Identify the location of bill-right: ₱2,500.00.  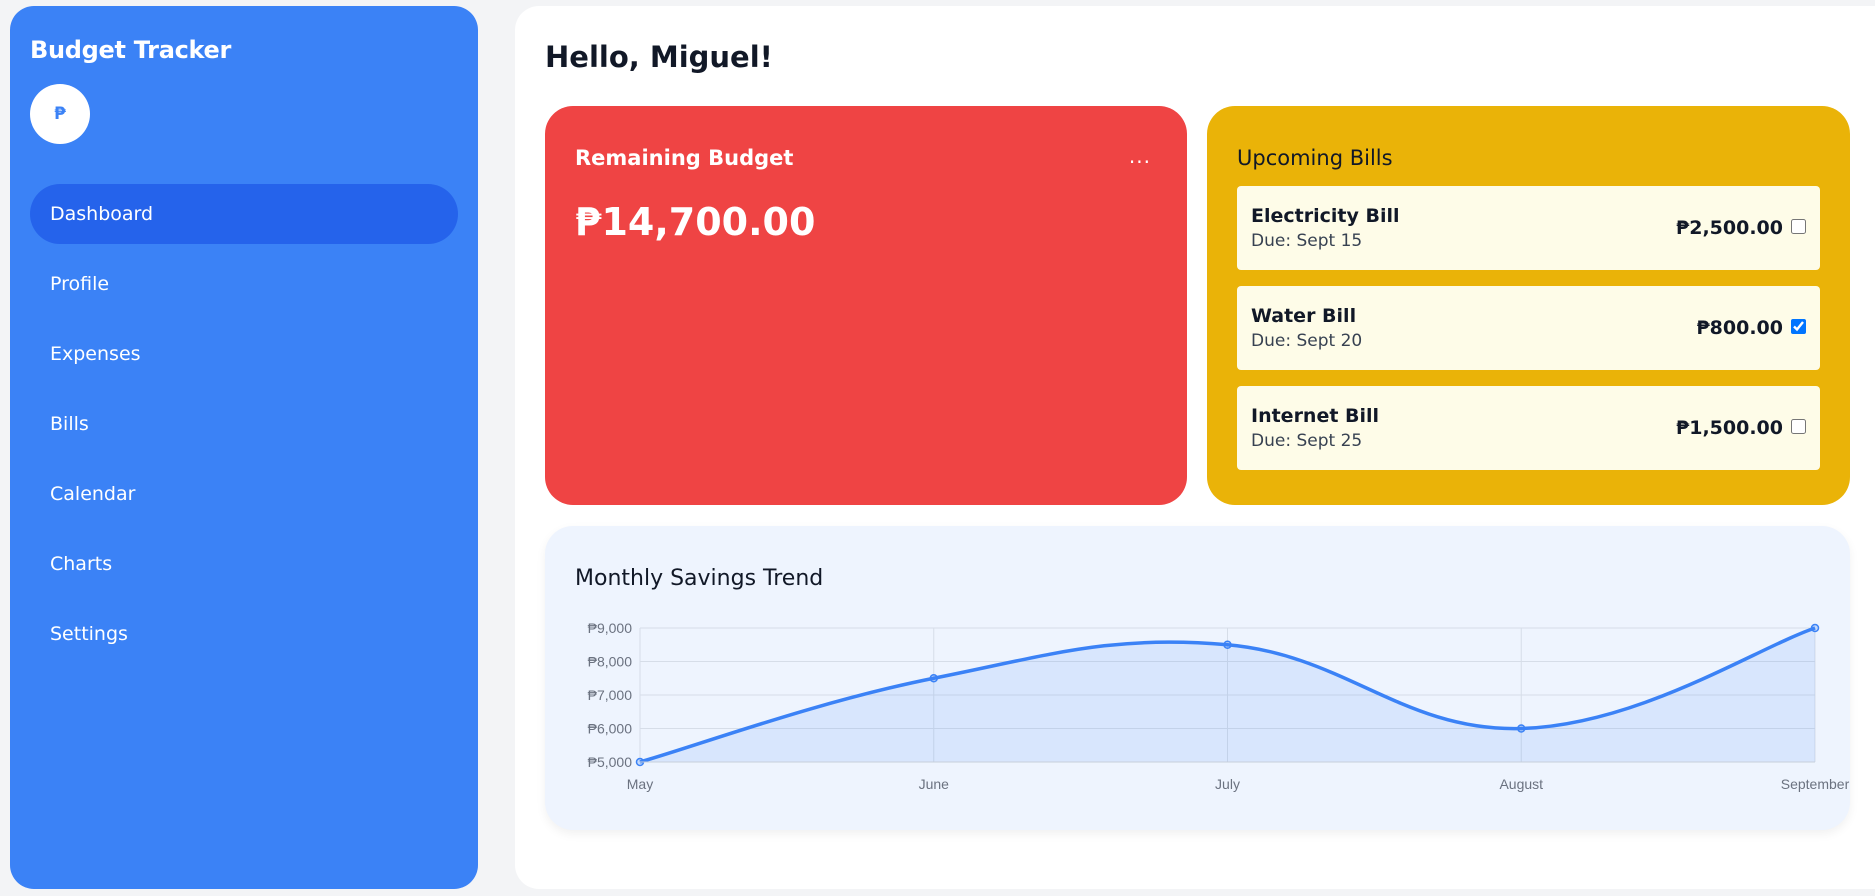
(1741, 228).